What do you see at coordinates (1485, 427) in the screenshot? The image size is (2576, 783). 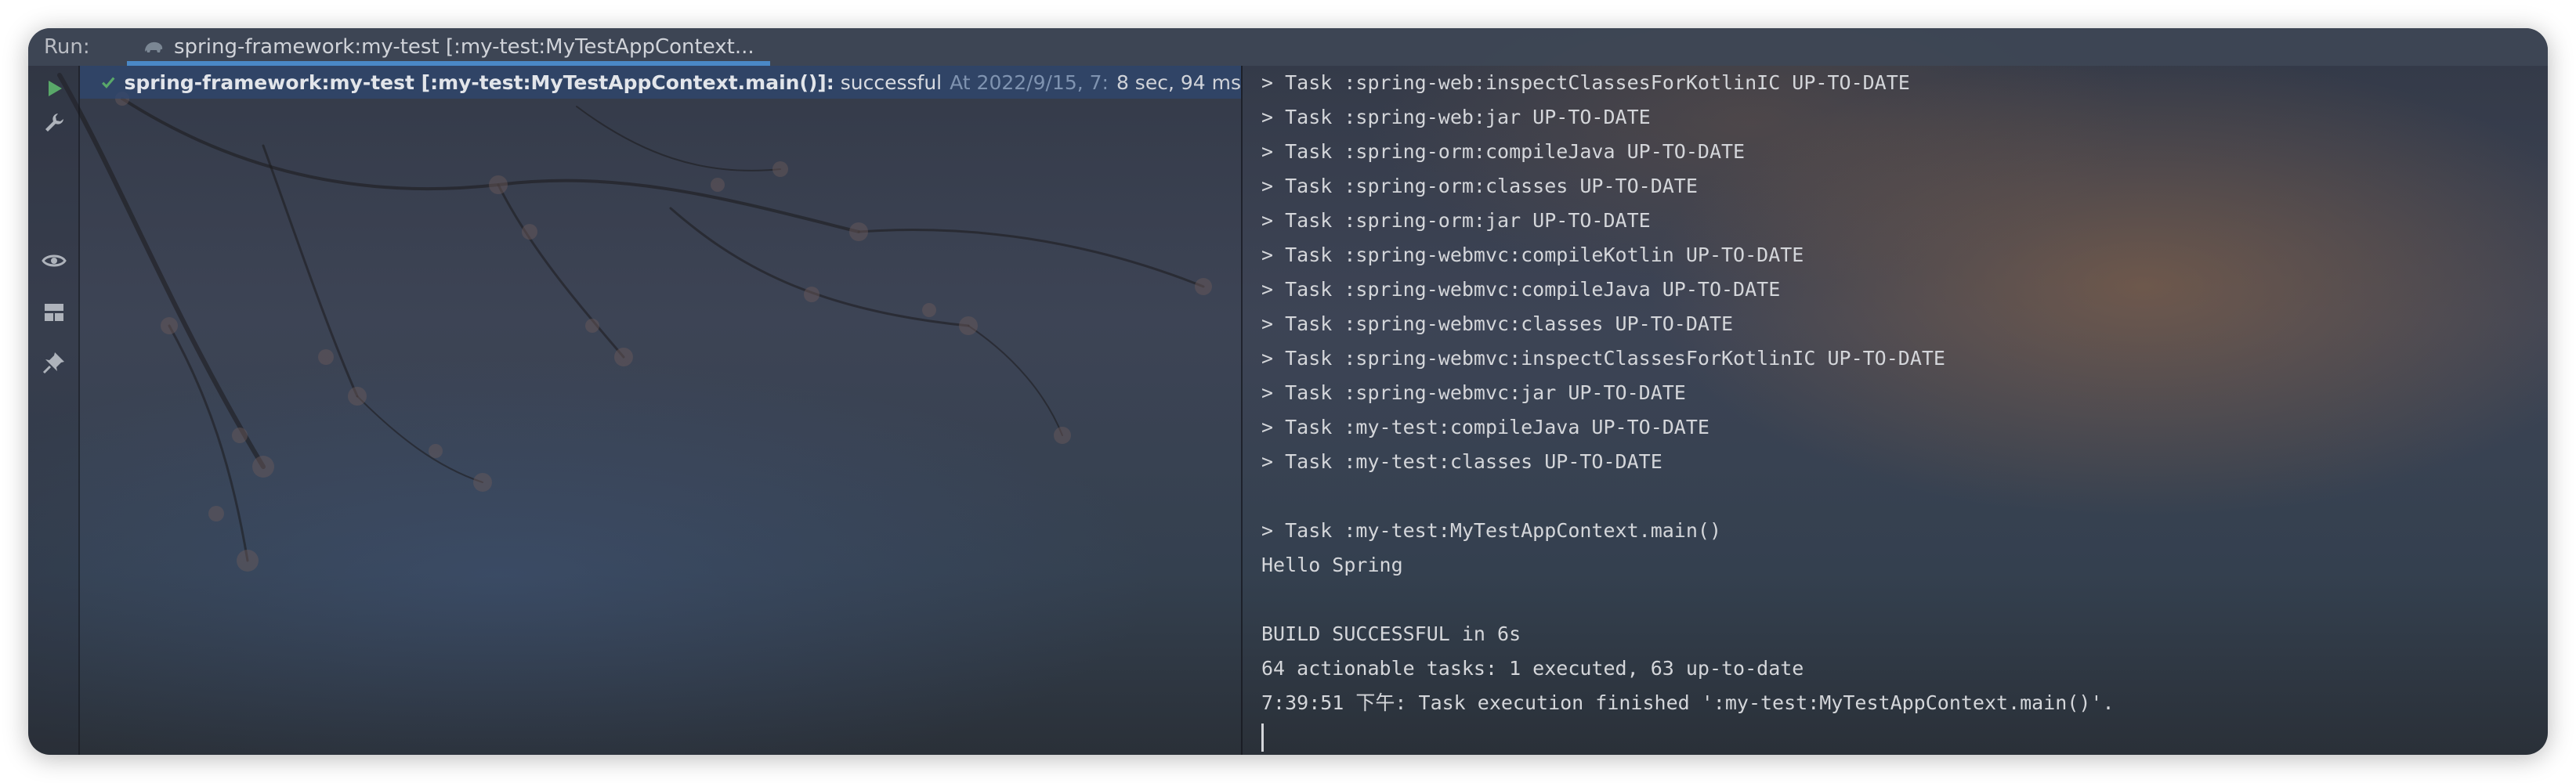 I see `console-line: > Task :my-test:compileJava UP-TO-DATE` at bounding box center [1485, 427].